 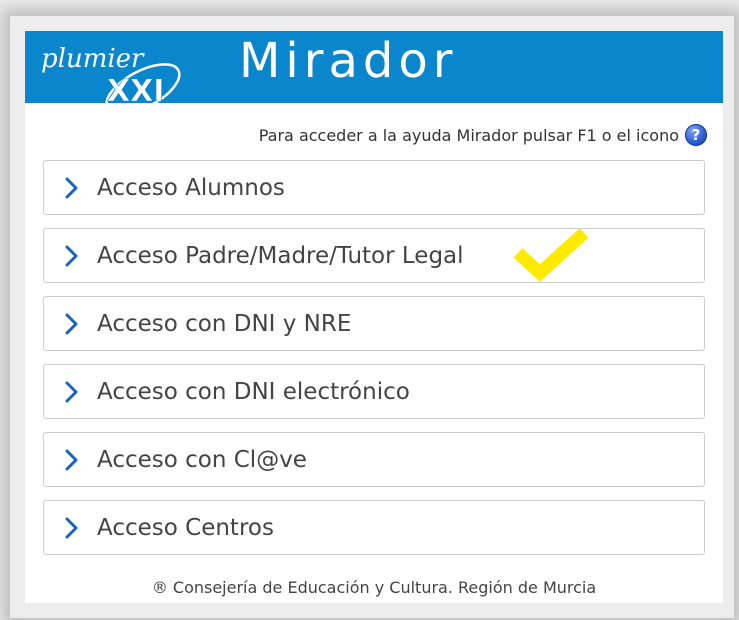 I want to click on access-padre-madre-tutor-button: Acceso Padre/Madre/Tutor Legal, so click(x=374, y=255).